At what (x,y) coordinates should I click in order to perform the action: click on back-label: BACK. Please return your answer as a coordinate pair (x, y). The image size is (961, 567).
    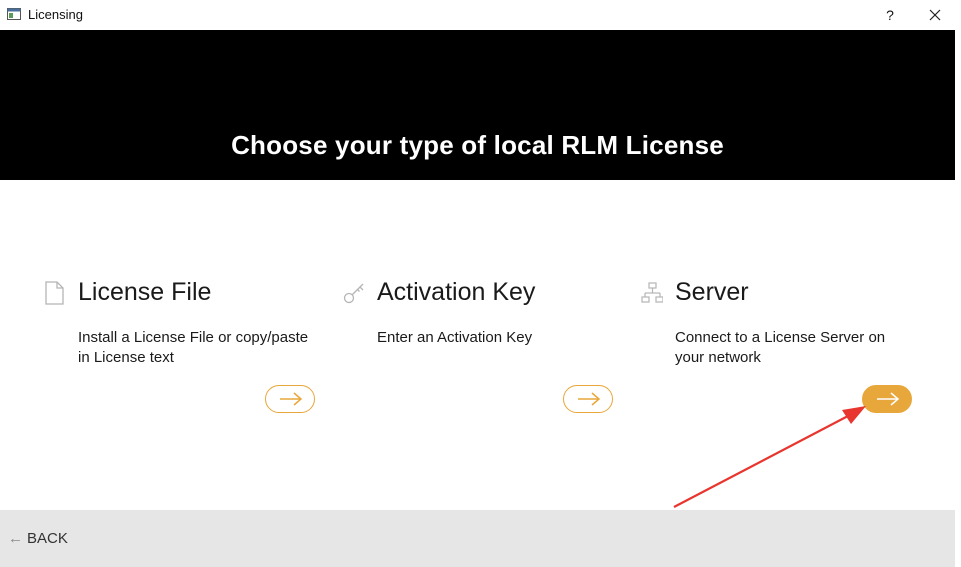
    Looking at the image, I should click on (47, 538).